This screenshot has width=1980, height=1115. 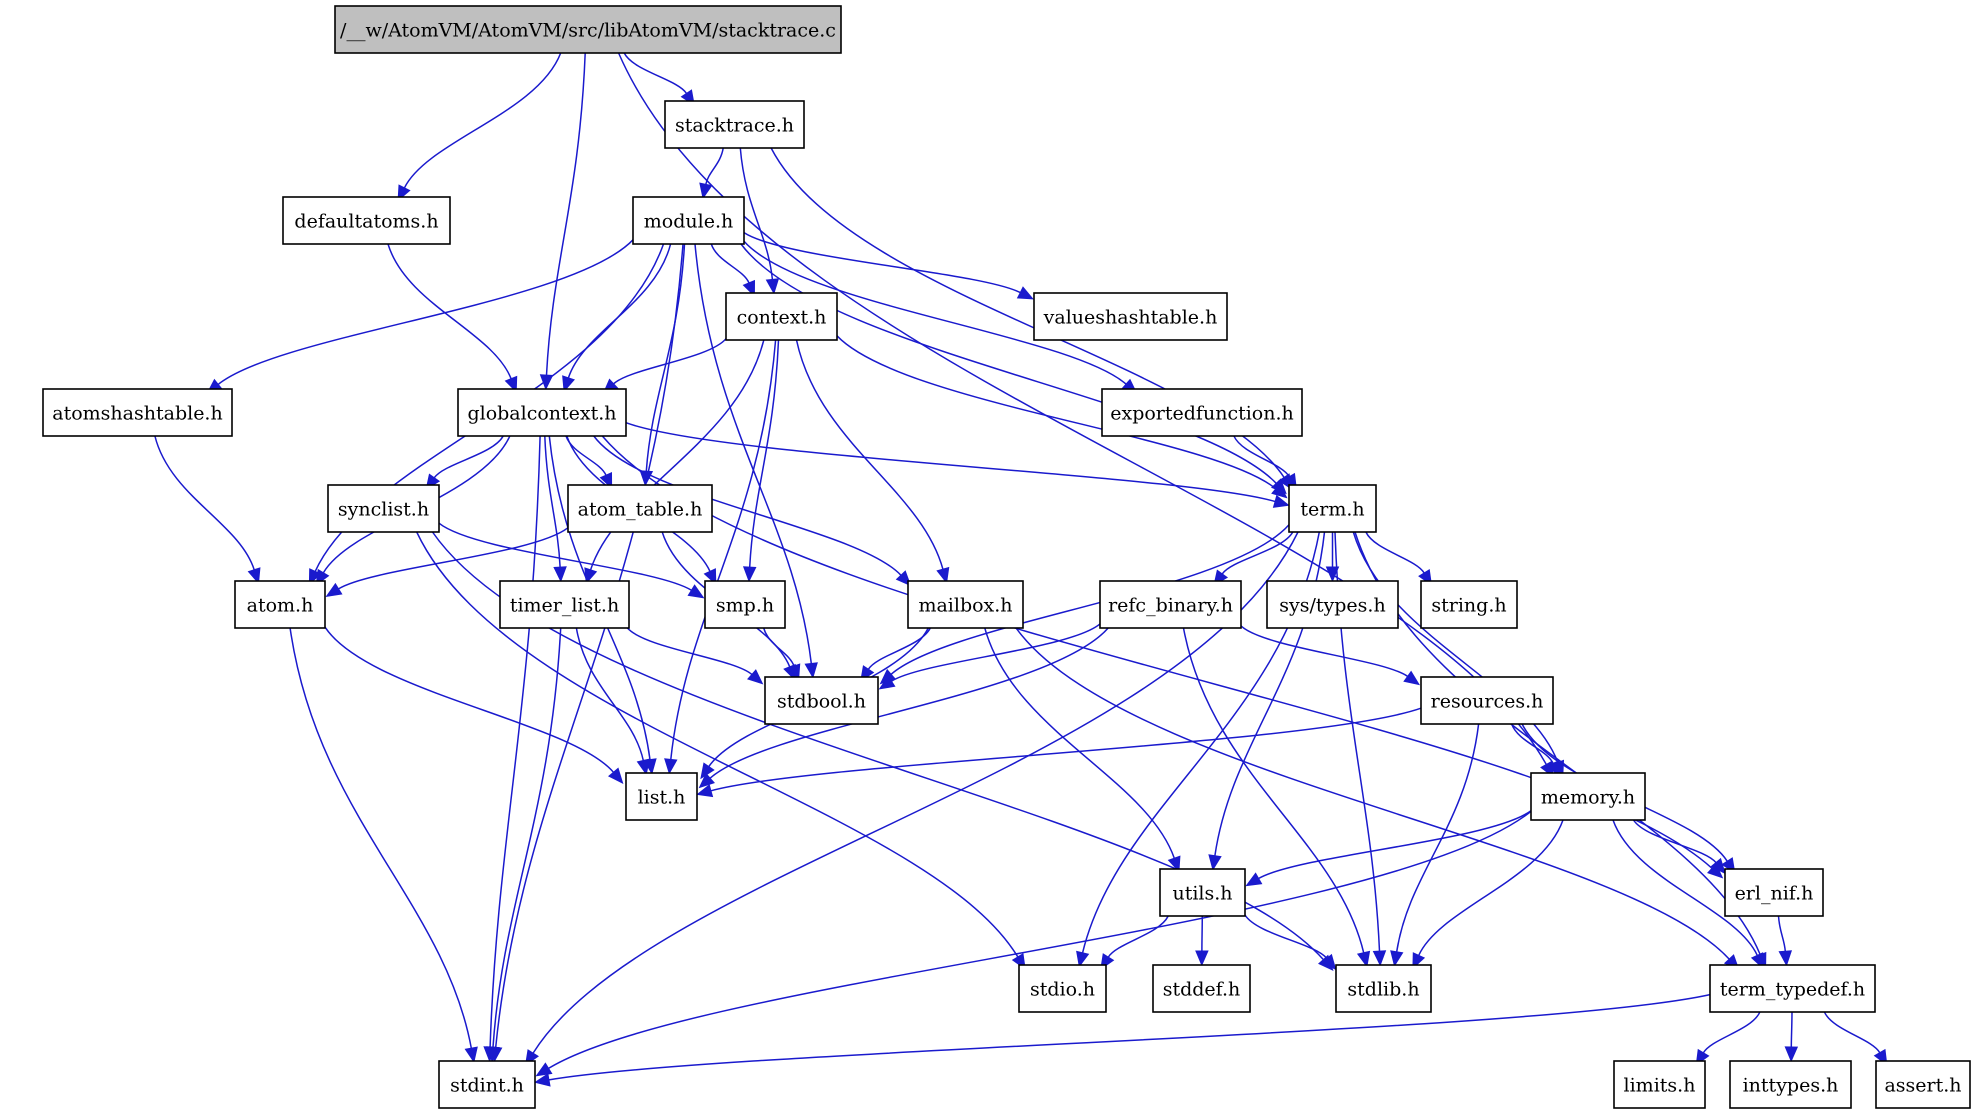 What do you see at coordinates (695, 656) in the screenshot?
I see `edge-timer_list_h-to-stdbool_h` at bounding box center [695, 656].